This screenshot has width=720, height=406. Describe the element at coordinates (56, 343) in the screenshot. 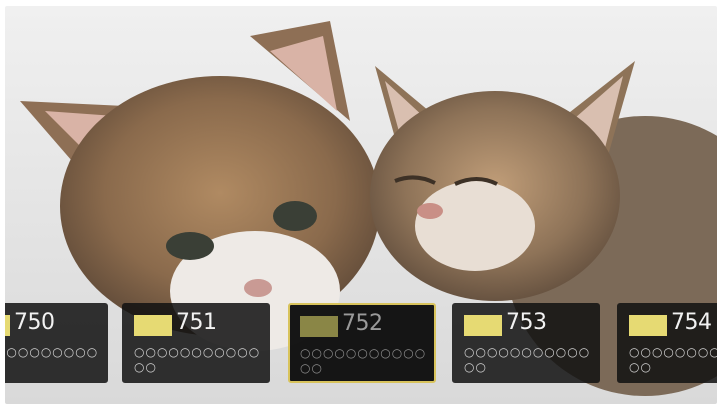

I see `channel-card-750: 750 ○○○○○○○○○○○○○` at that location.